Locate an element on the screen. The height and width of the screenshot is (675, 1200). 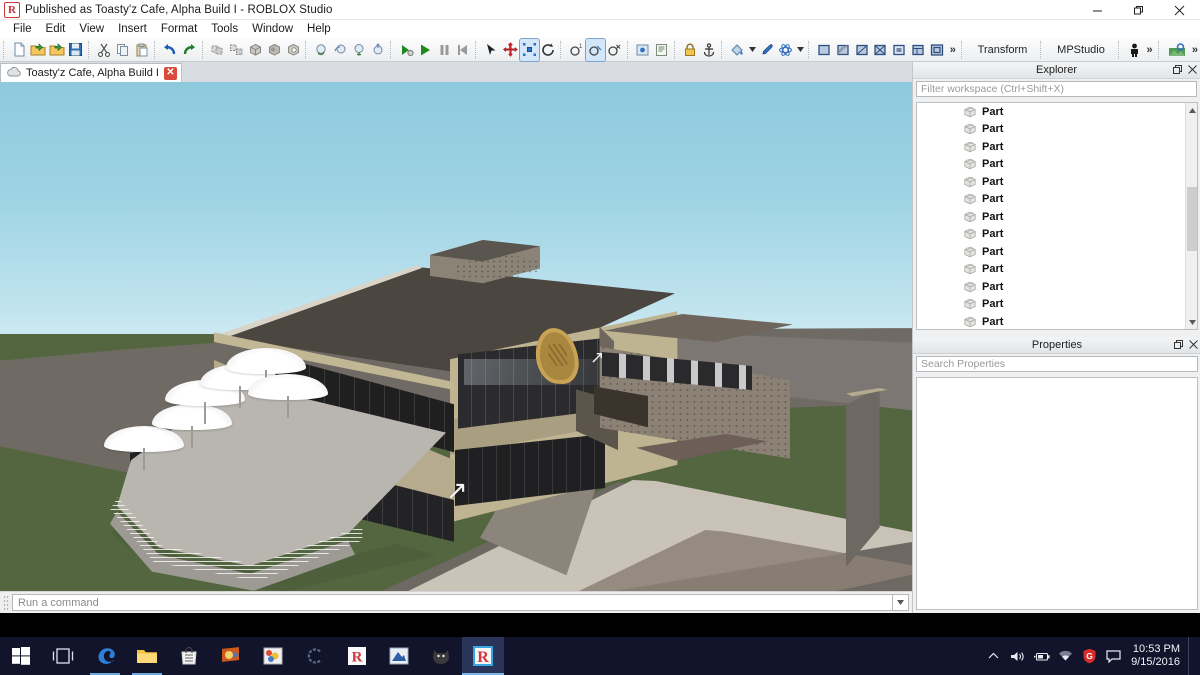
toolbar-overflow-3: » is located at coordinates (1194, 50).